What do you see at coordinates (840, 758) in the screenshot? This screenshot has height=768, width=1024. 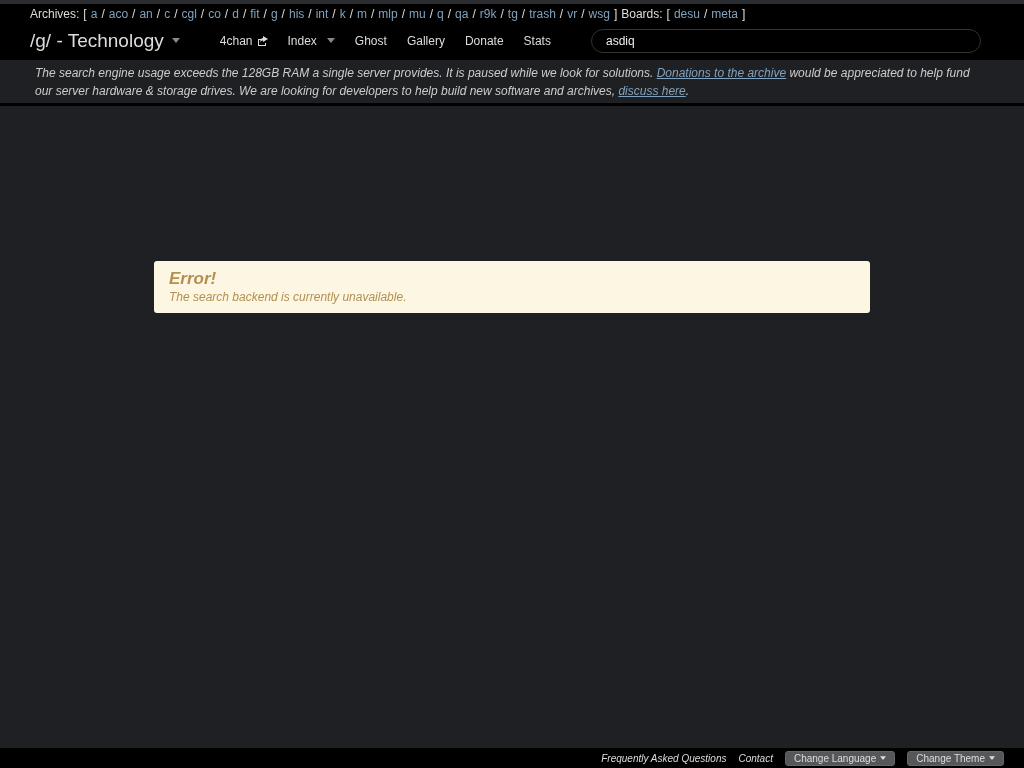 I see `footer-button: Change Language` at bounding box center [840, 758].